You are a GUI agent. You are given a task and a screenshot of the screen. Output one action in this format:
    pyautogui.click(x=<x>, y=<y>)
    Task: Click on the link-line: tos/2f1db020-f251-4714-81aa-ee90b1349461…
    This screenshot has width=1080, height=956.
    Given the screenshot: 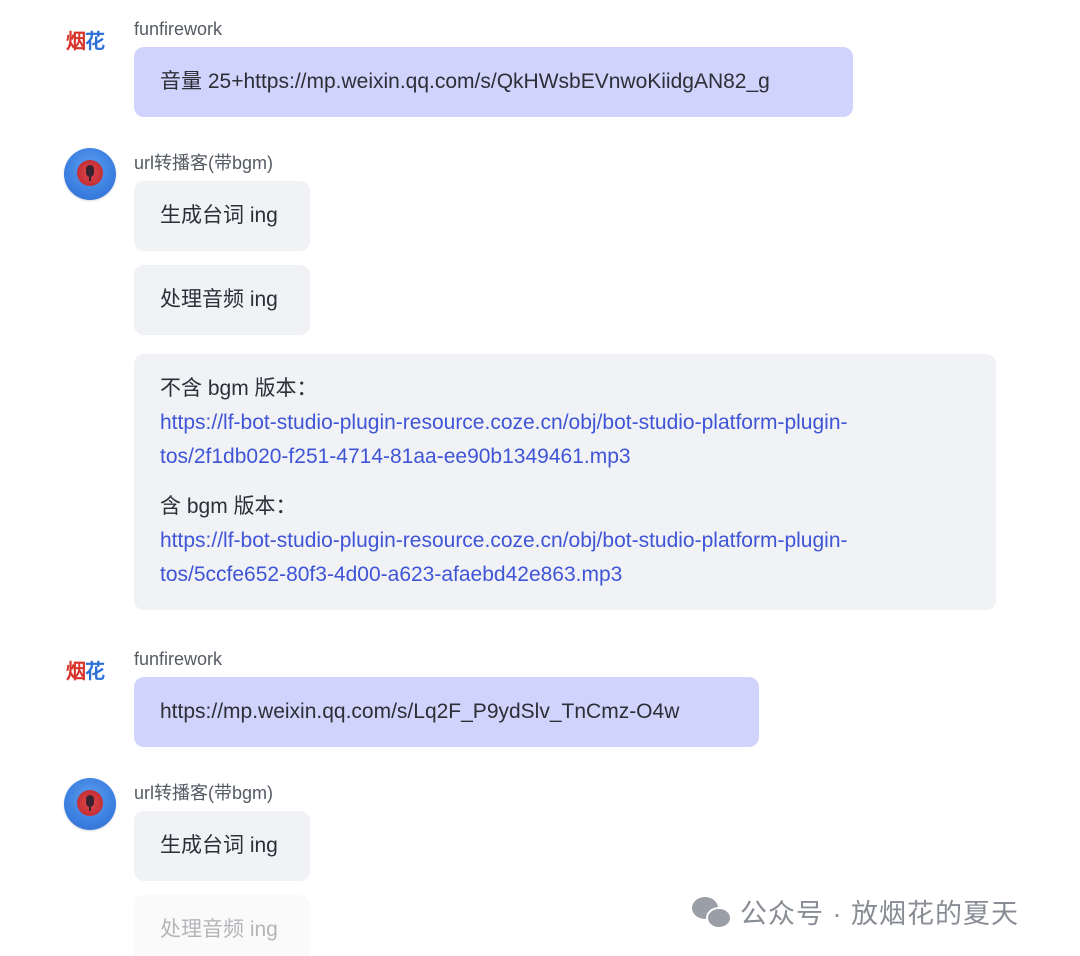 What is the action you would take?
    pyautogui.click(x=565, y=457)
    